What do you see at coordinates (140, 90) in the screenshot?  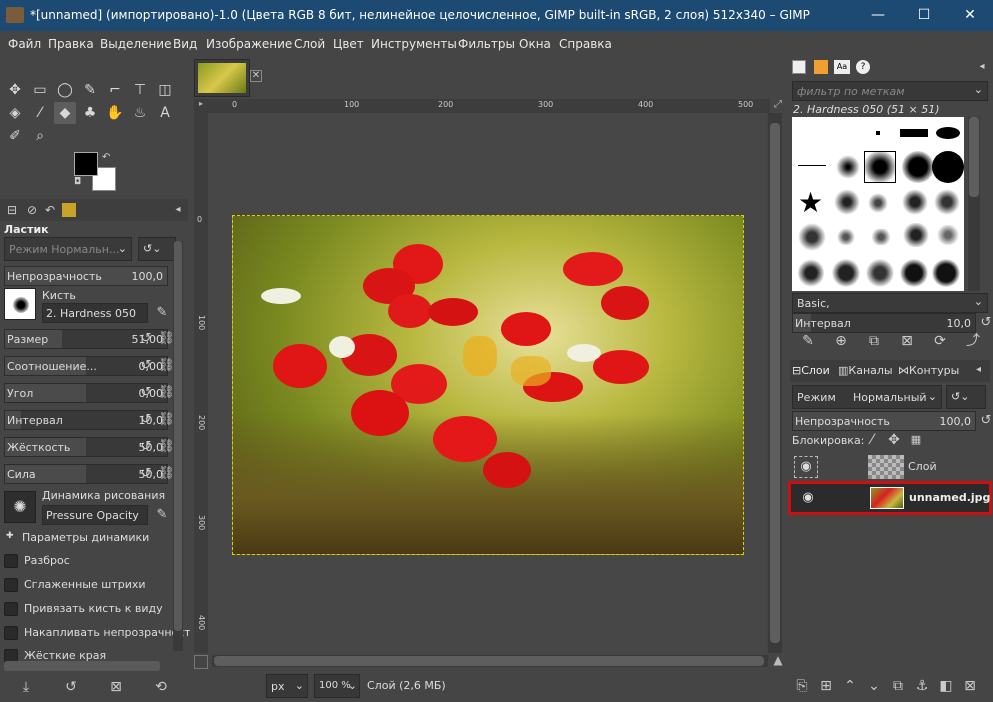 I see `transform-tool-icon: ⊤` at bounding box center [140, 90].